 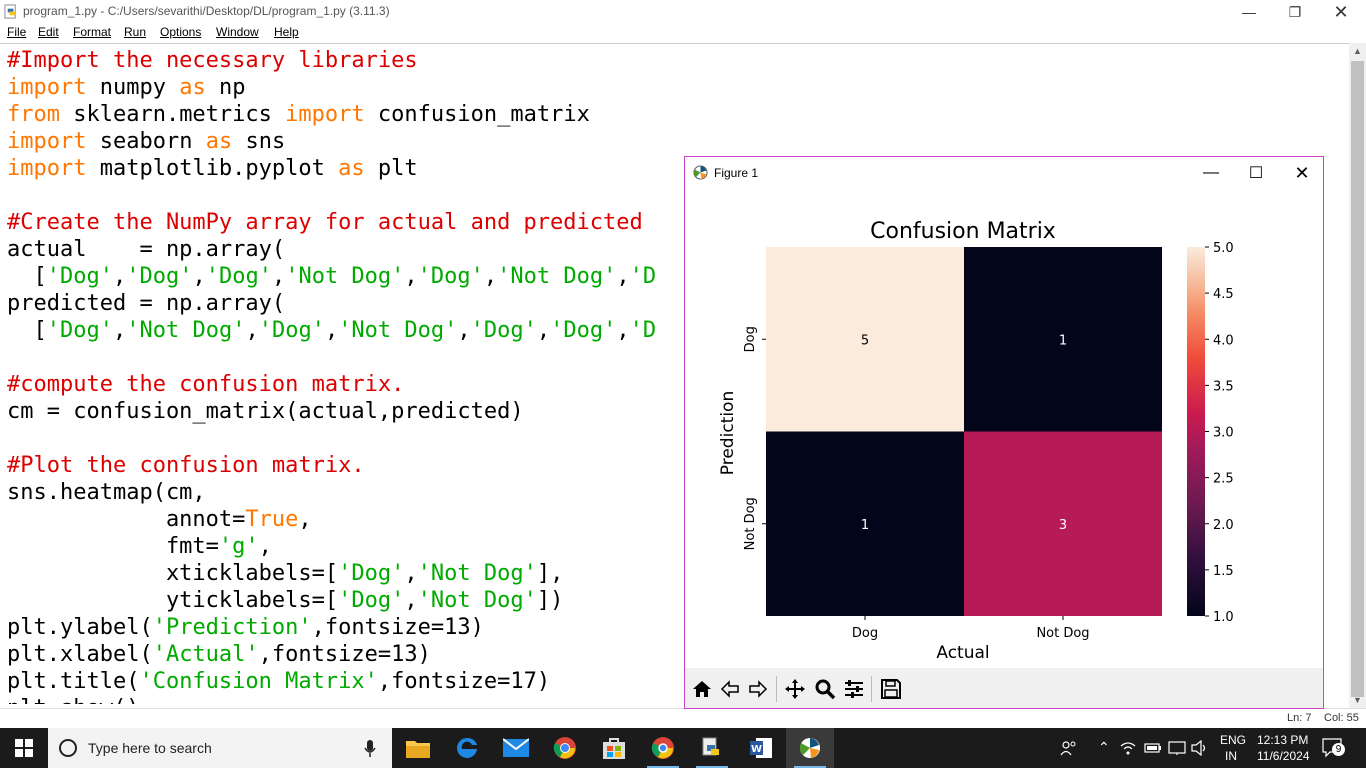 What do you see at coordinates (1211, 173) in the screenshot?
I see `figure-minimize-button: —` at bounding box center [1211, 173].